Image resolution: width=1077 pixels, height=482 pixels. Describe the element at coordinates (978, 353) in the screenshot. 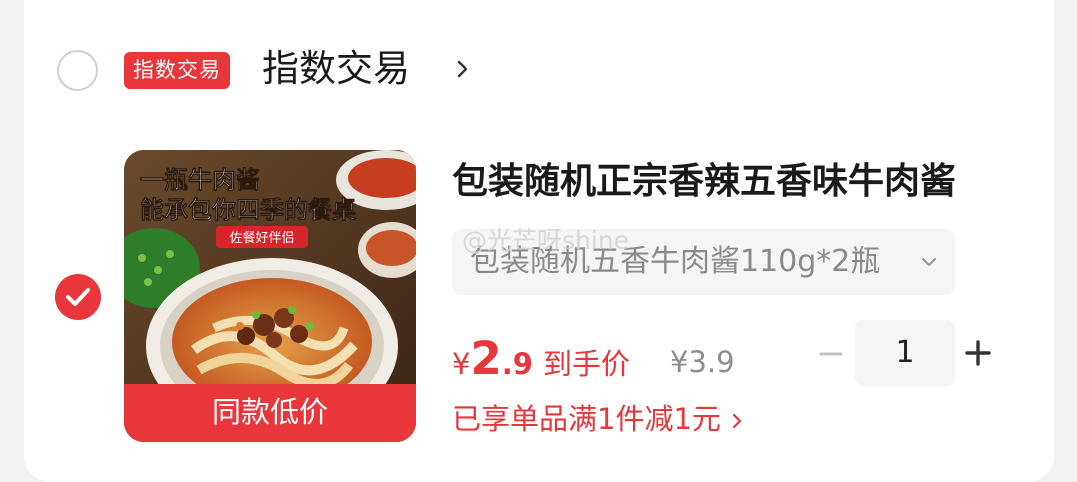

I see `plus-icon` at that location.